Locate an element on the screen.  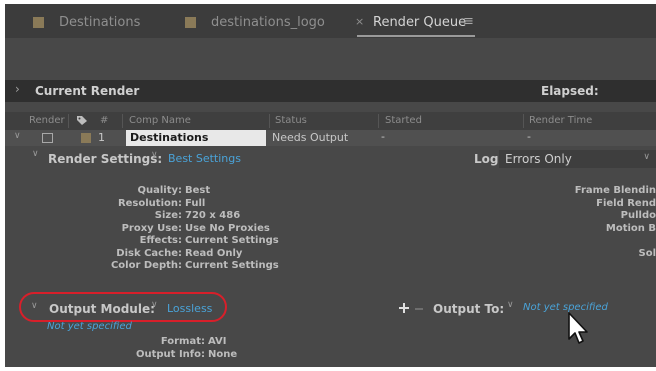
detail-row: Disk Cache: Read Only is located at coordinates (142, 254).